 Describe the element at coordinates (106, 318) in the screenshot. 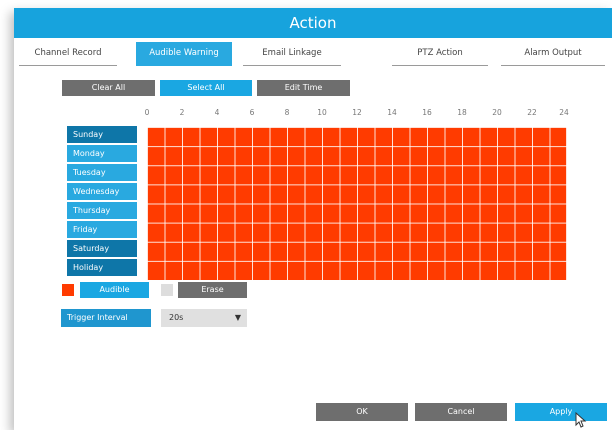

I see `trigger-interval-label: Trigger Interval` at that location.